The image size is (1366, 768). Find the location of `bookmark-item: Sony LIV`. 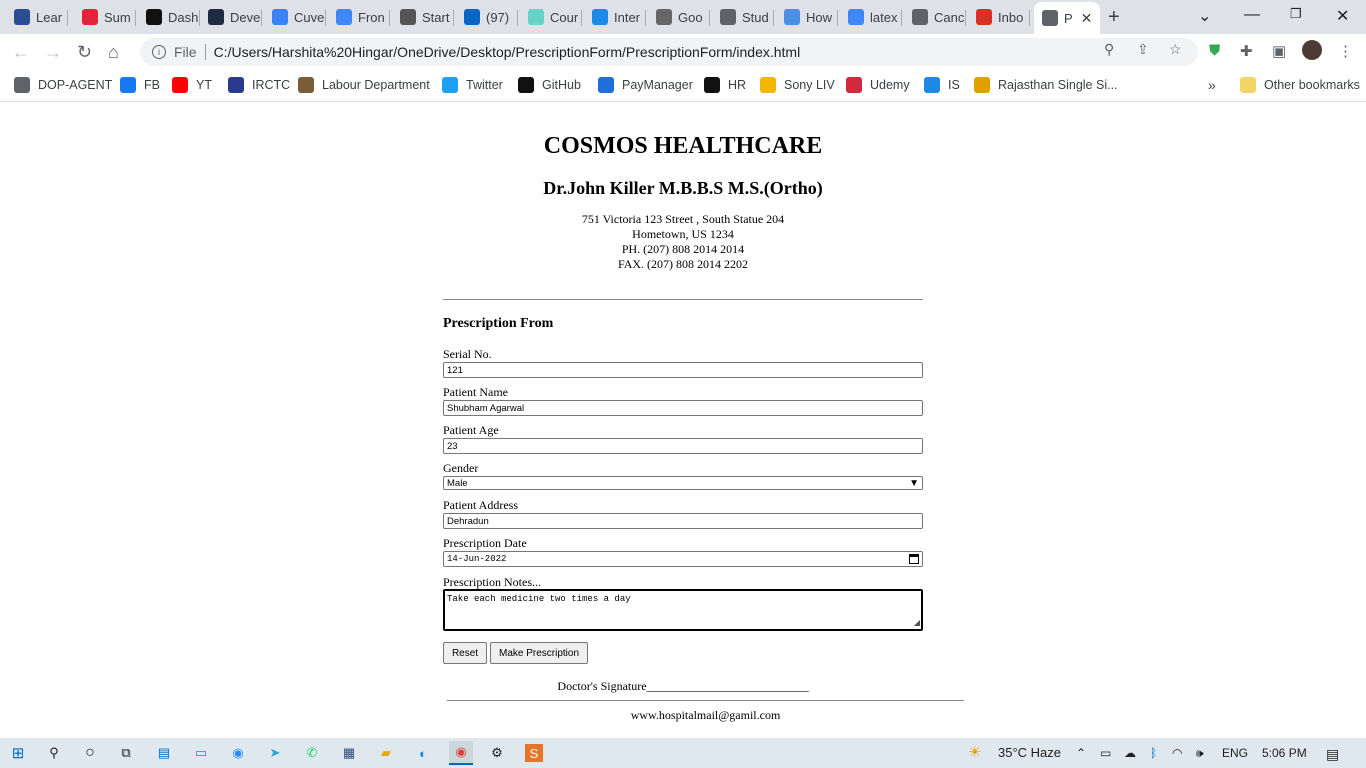

bookmark-item: Sony LIV is located at coordinates (797, 85).